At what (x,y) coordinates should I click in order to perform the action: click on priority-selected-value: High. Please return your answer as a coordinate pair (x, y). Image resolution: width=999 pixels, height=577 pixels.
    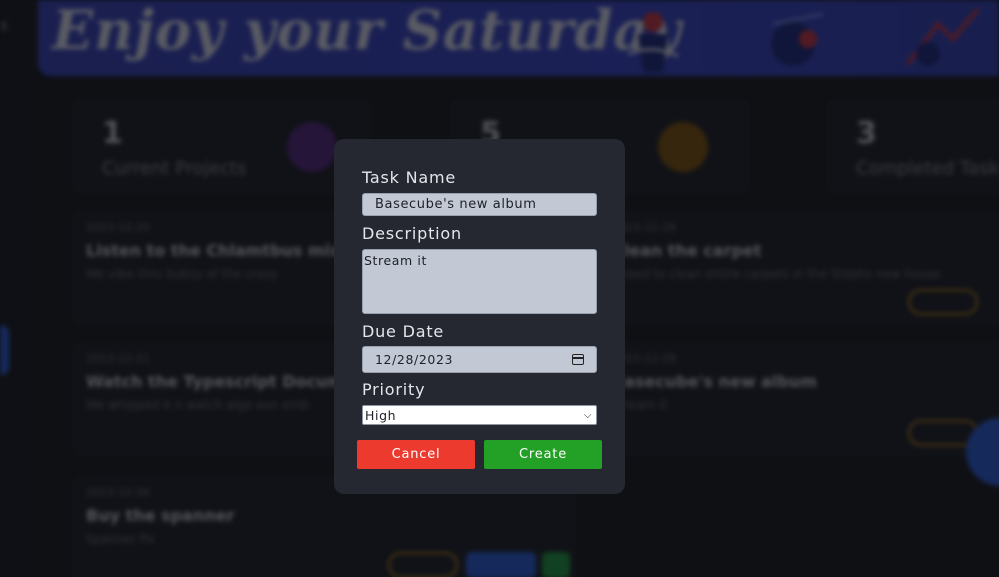
    Looking at the image, I should click on (381, 415).